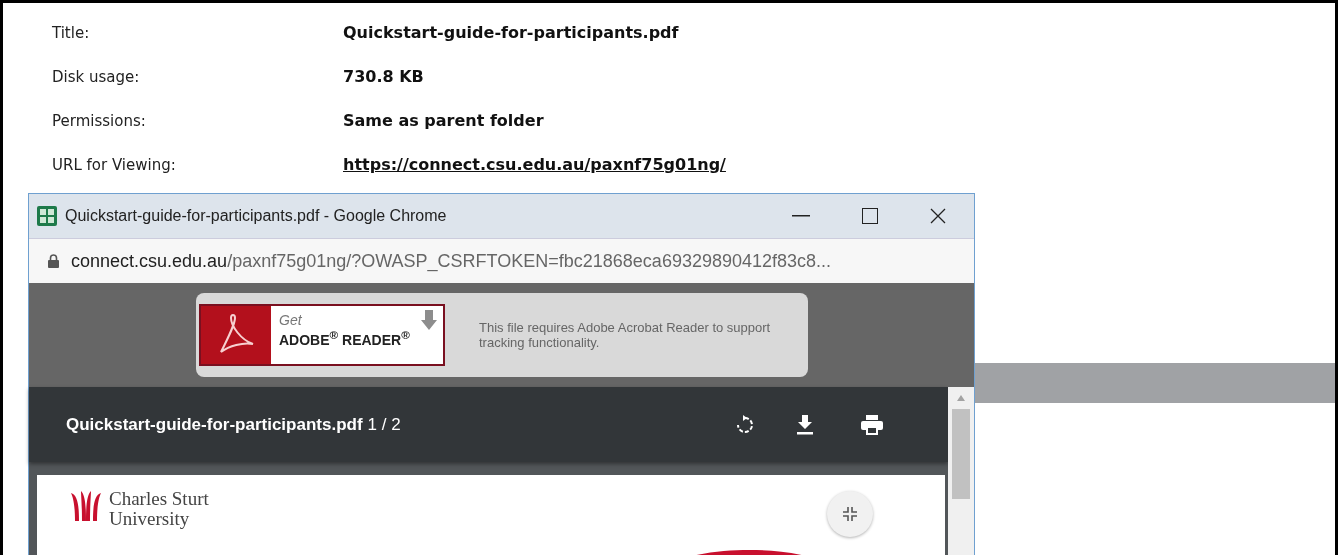 This screenshot has width=1338, height=555. What do you see at coordinates (99, 121) in the screenshot?
I see `field-label: Permissions:` at bounding box center [99, 121].